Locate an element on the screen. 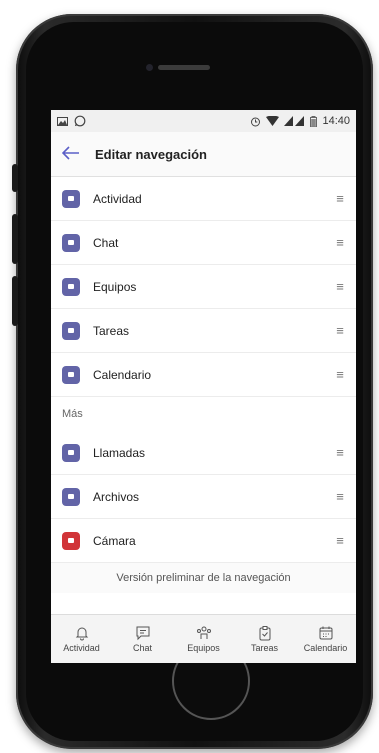  nav-item-tareas: Tareas ≡ is located at coordinates (203, 331).